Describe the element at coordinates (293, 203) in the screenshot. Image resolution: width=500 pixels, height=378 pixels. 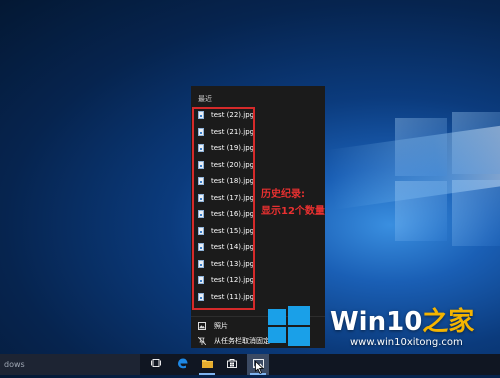
I see `annotation-note: 历史纪录: 显示12个数量` at that location.